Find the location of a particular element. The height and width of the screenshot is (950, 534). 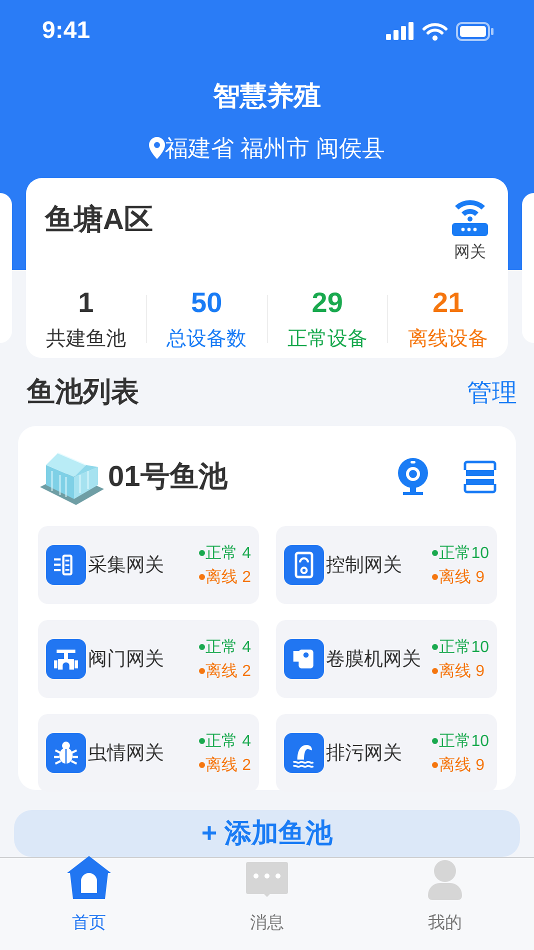

pond-name: 01号鱼池 is located at coordinates (168, 477).